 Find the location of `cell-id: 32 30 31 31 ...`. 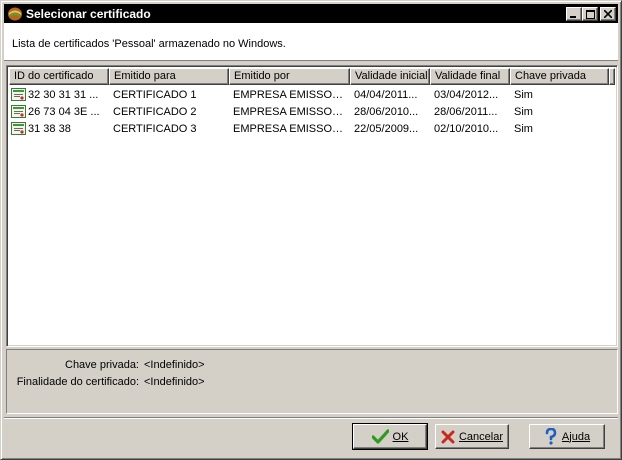

cell-id: 32 30 31 31 ... is located at coordinates (59, 94).